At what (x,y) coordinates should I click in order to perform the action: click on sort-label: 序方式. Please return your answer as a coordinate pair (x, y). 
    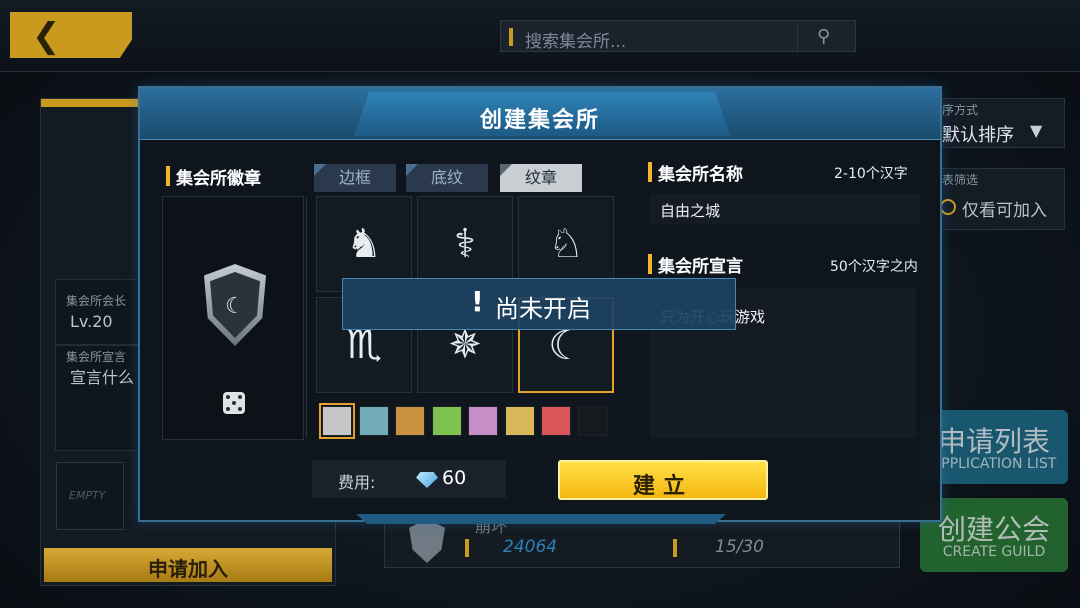
    Looking at the image, I should click on (960, 110).